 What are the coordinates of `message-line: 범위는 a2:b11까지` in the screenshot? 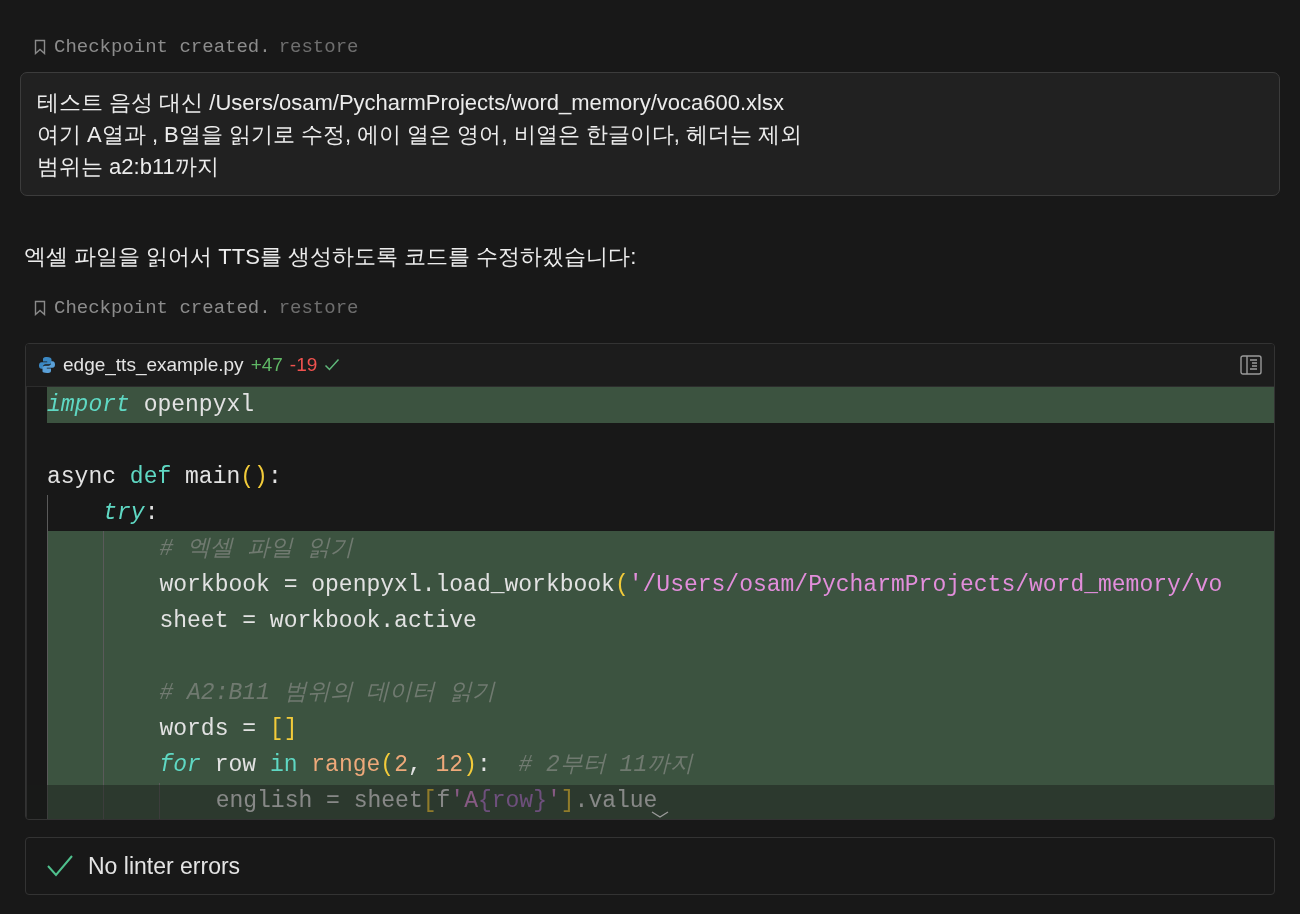 It's located at (128, 167).